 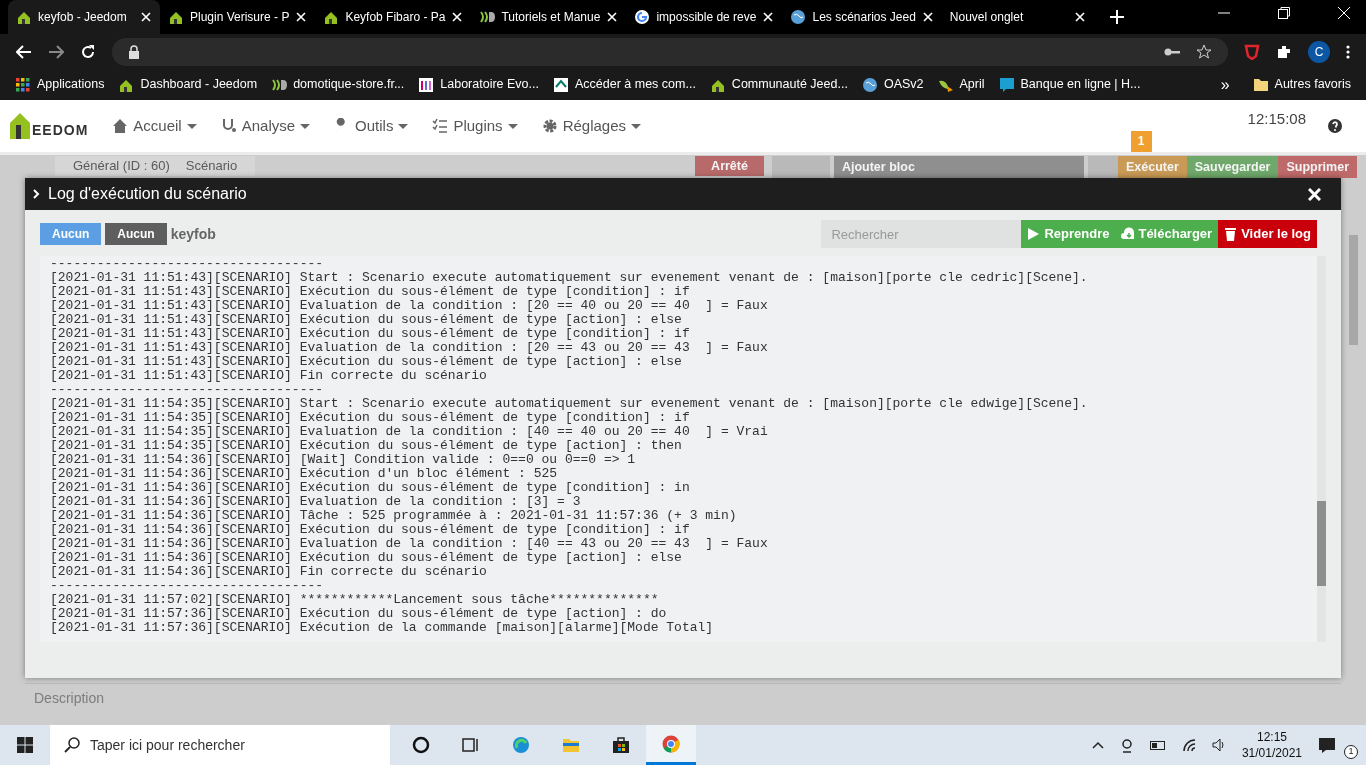 What do you see at coordinates (84, 17) in the screenshot?
I see `browser-tab: keyfob - Jeedom` at bounding box center [84, 17].